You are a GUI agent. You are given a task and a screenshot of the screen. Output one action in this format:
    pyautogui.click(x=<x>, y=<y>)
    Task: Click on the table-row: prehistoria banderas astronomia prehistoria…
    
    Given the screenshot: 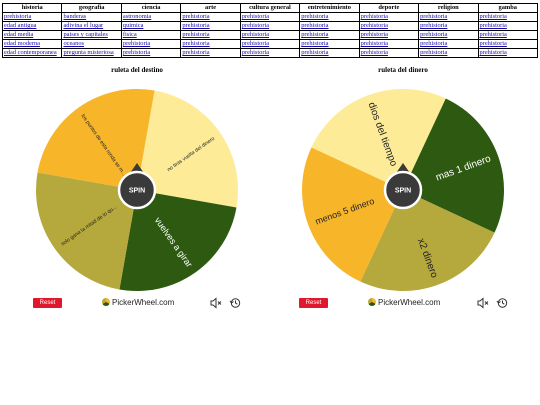 What is the action you would take?
    pyautogui.click(x=269, y=17)
    